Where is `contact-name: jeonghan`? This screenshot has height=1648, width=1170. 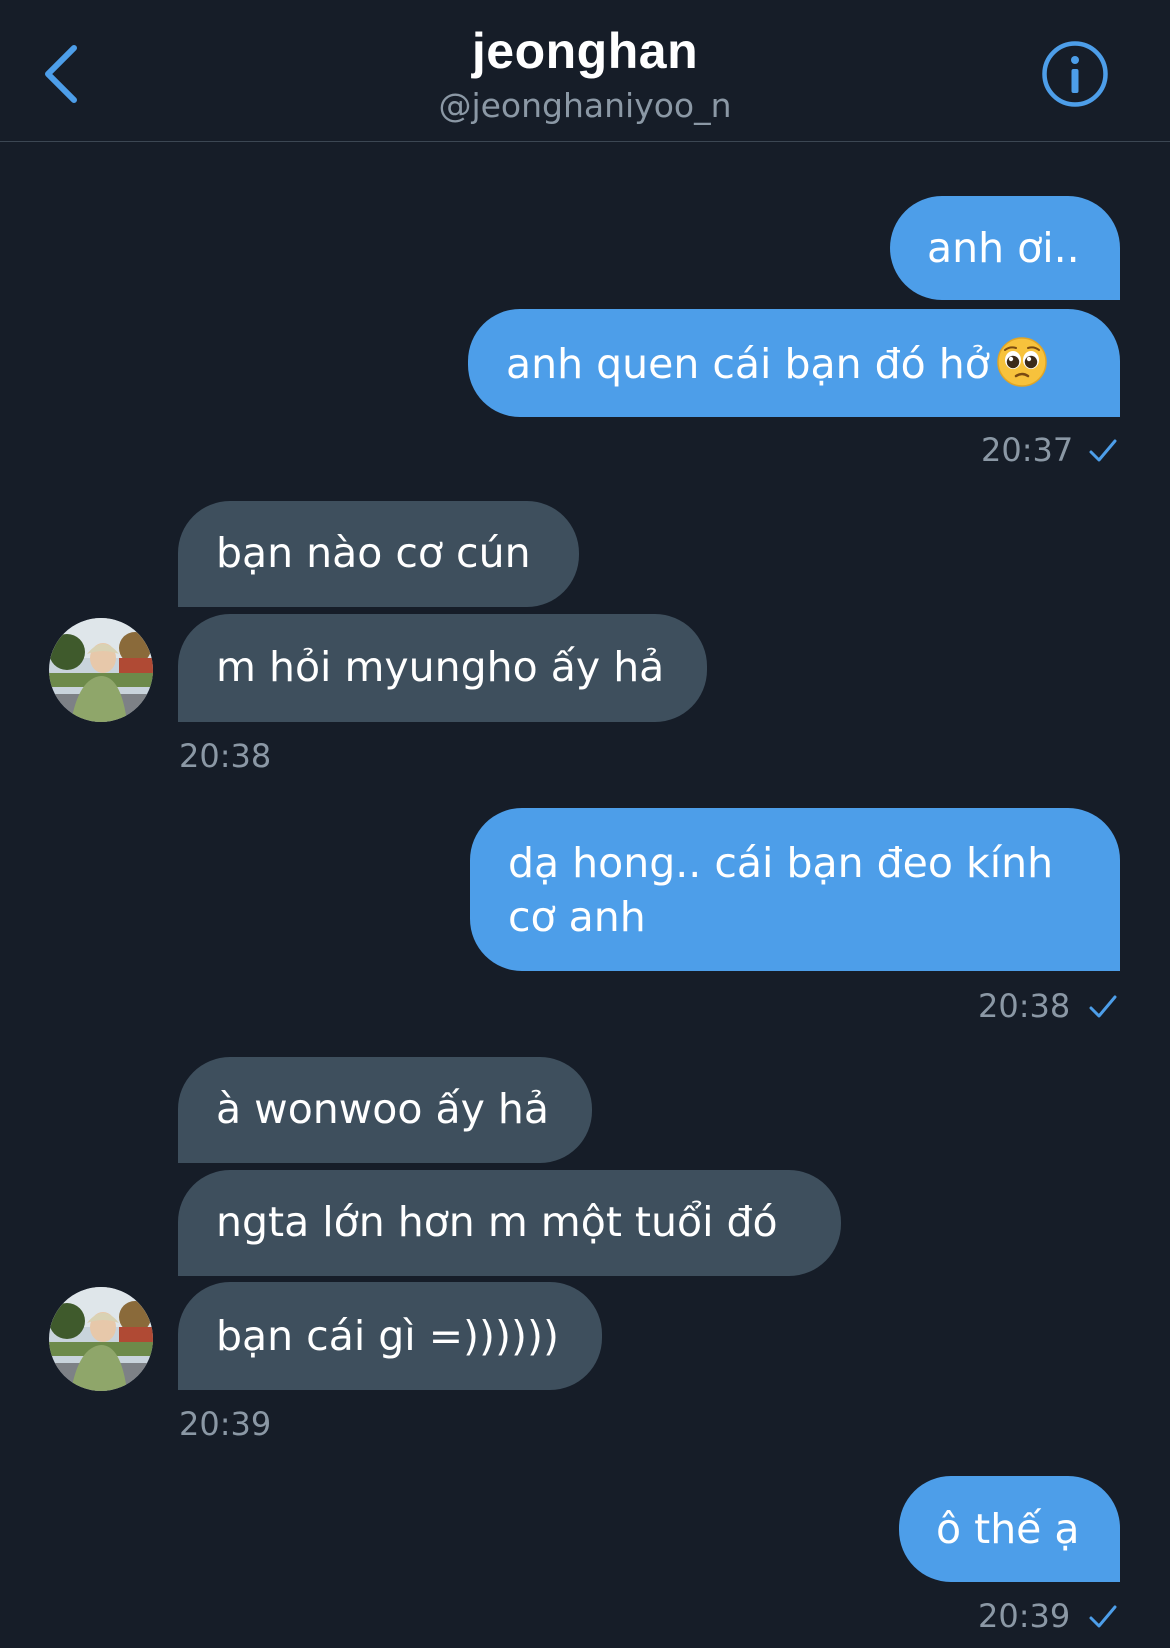 contact-name: jeonghan is located at coordinates (585, 51).